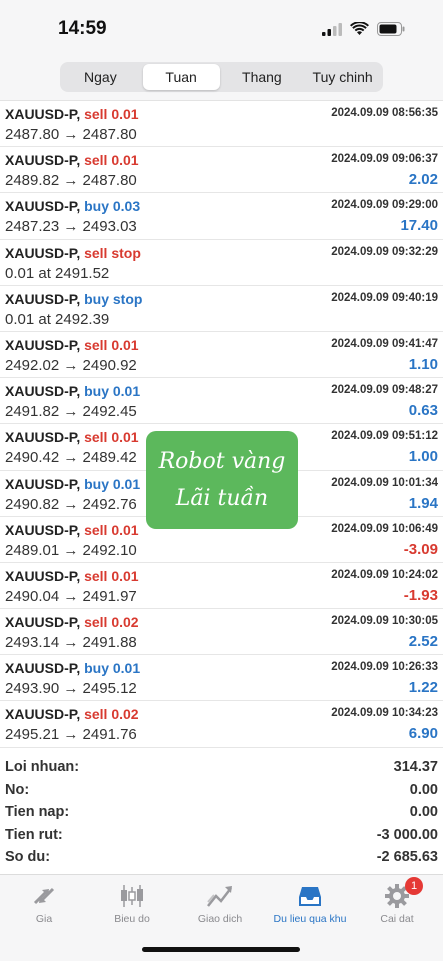 This screenshot has height=961, width=443. I want to click on tab-trade: Giao dich, so click(220, 903).